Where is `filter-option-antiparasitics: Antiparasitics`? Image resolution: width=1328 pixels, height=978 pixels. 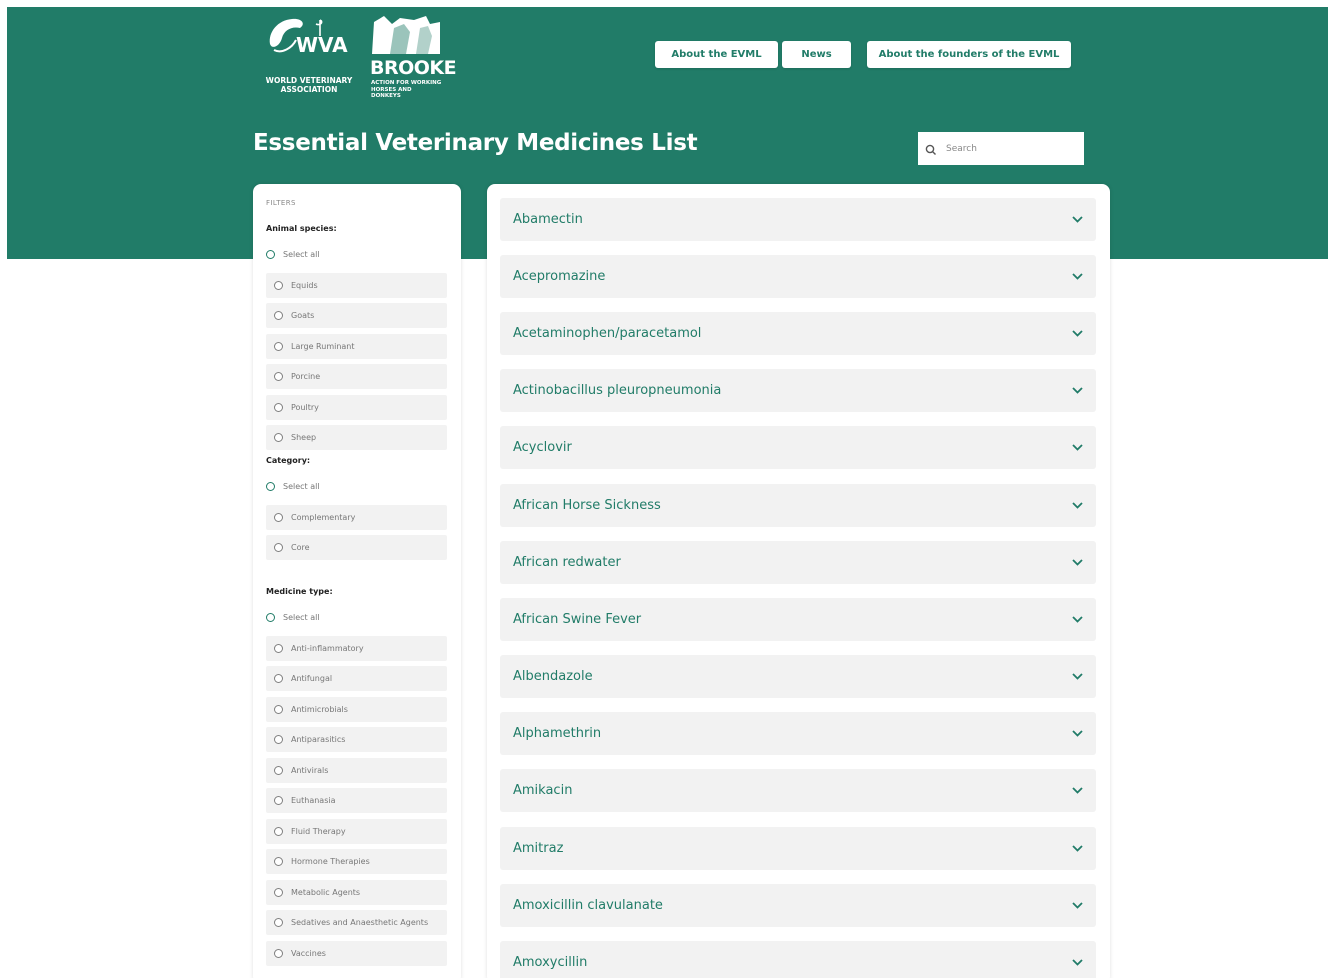 filter-option-antiparasitics: Antiparasitics is located at coordinates (356, 739).